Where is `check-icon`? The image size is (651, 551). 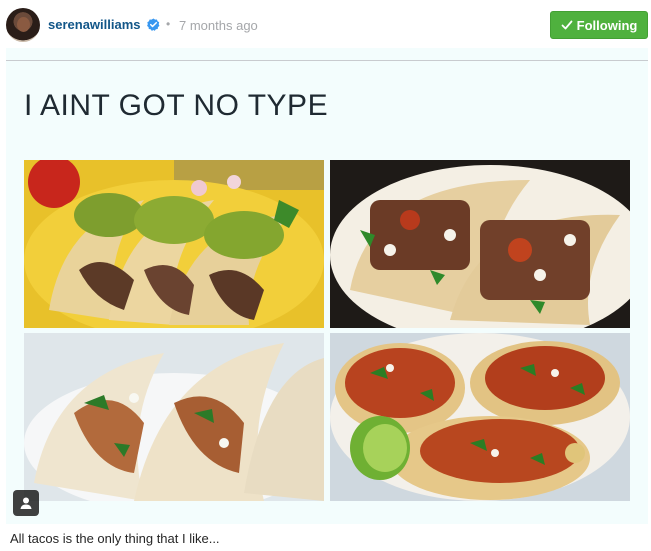 check-icon is located at coordinates (567, 25).